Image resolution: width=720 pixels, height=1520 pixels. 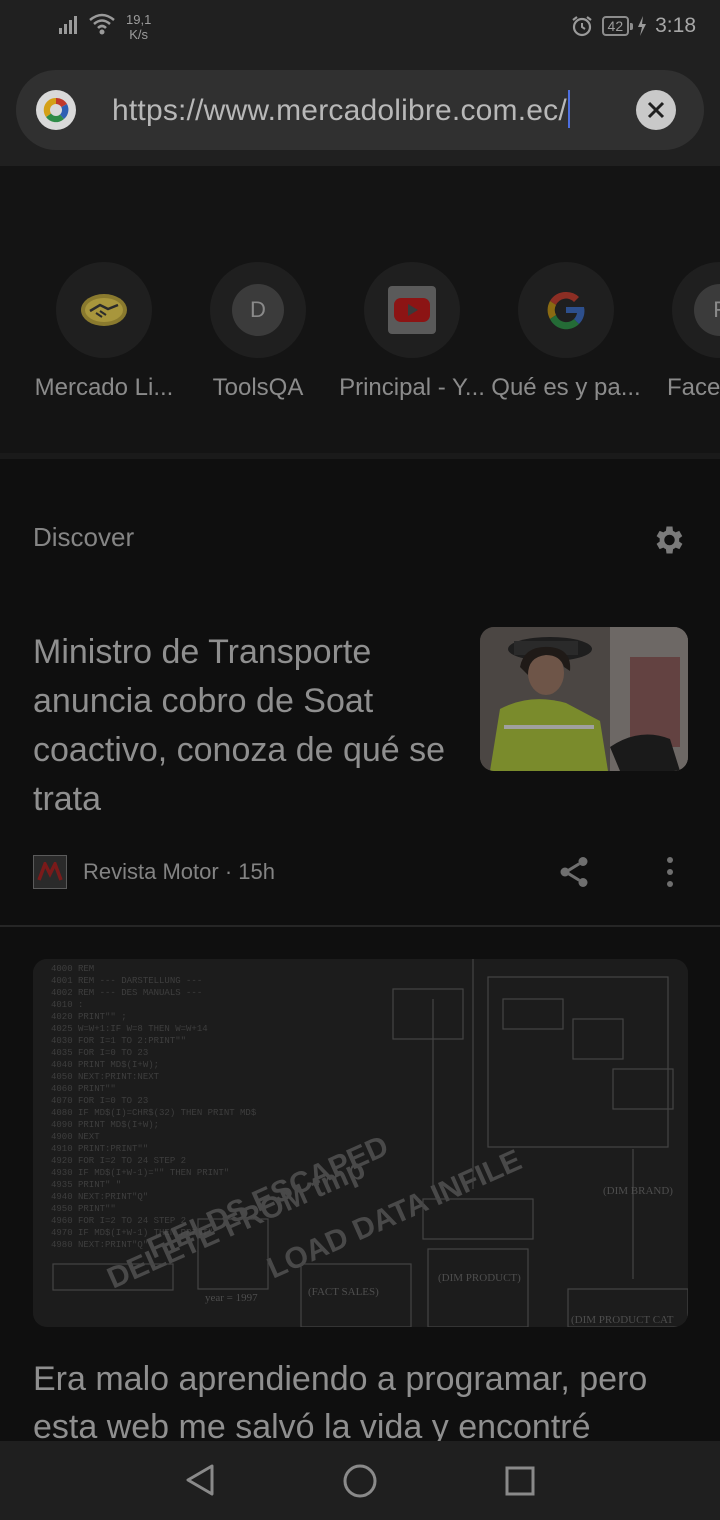 I want to click on url-text: https://www.mercadolibre.com.ec/, so click(x=339, y=110).